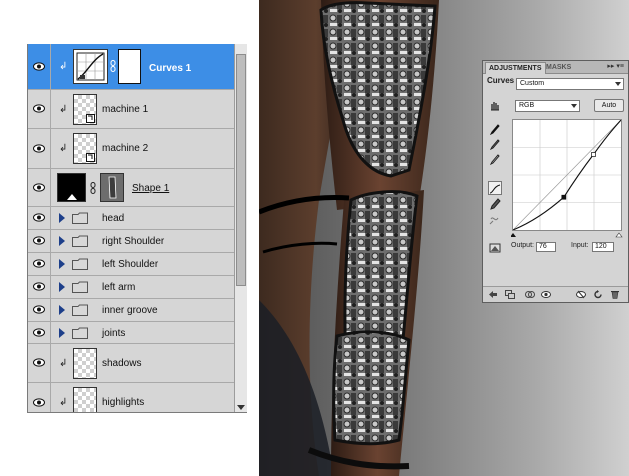 The width and height of the screenshot is (629, 476). Describe the element at coordinates (118, 287) in the screenshot. I see `layer-name: left arm` at that location.